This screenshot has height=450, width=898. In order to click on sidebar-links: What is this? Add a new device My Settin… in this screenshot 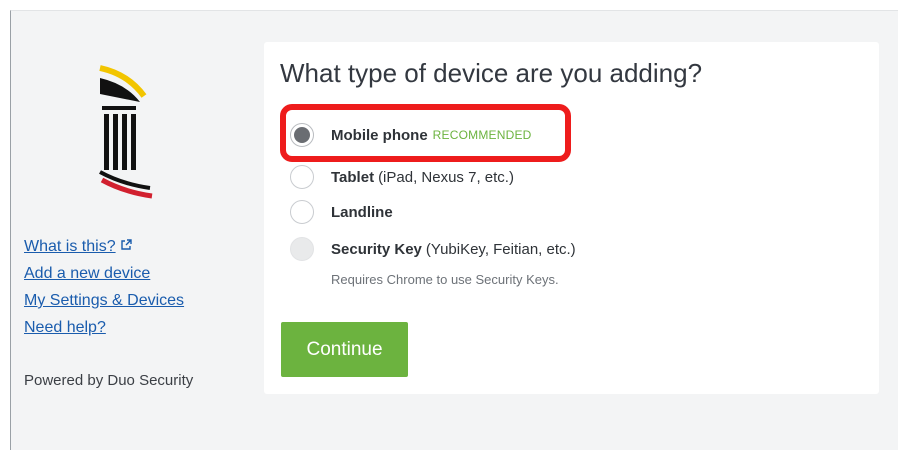, I will do `click(134, 292)`.